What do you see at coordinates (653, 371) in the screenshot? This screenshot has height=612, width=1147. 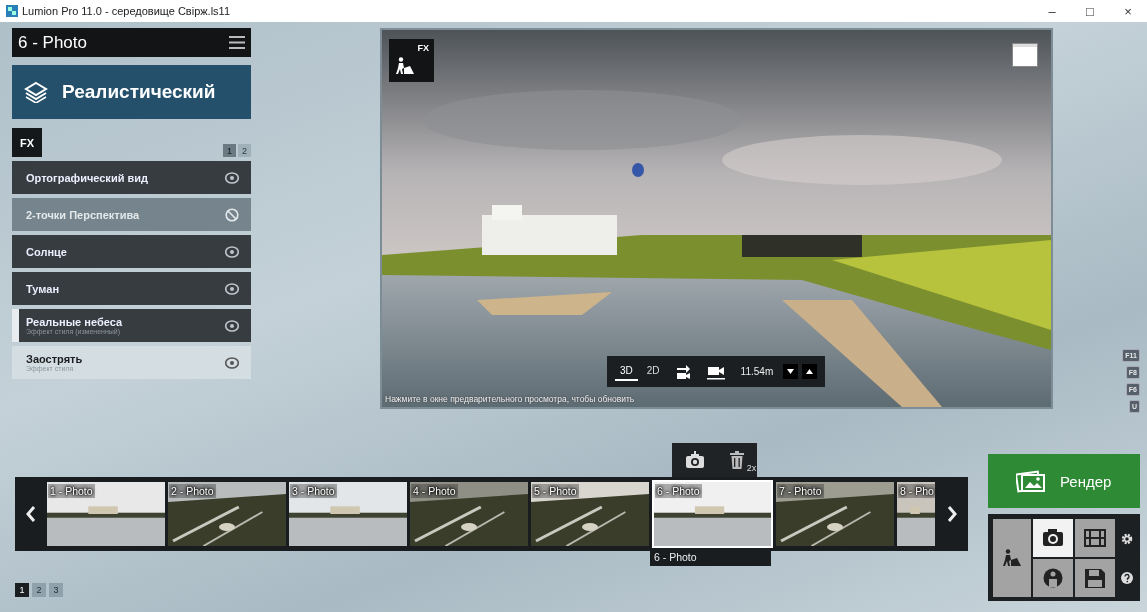 I see `view-mode-tab: 2D` at bounding box center [653, 371].